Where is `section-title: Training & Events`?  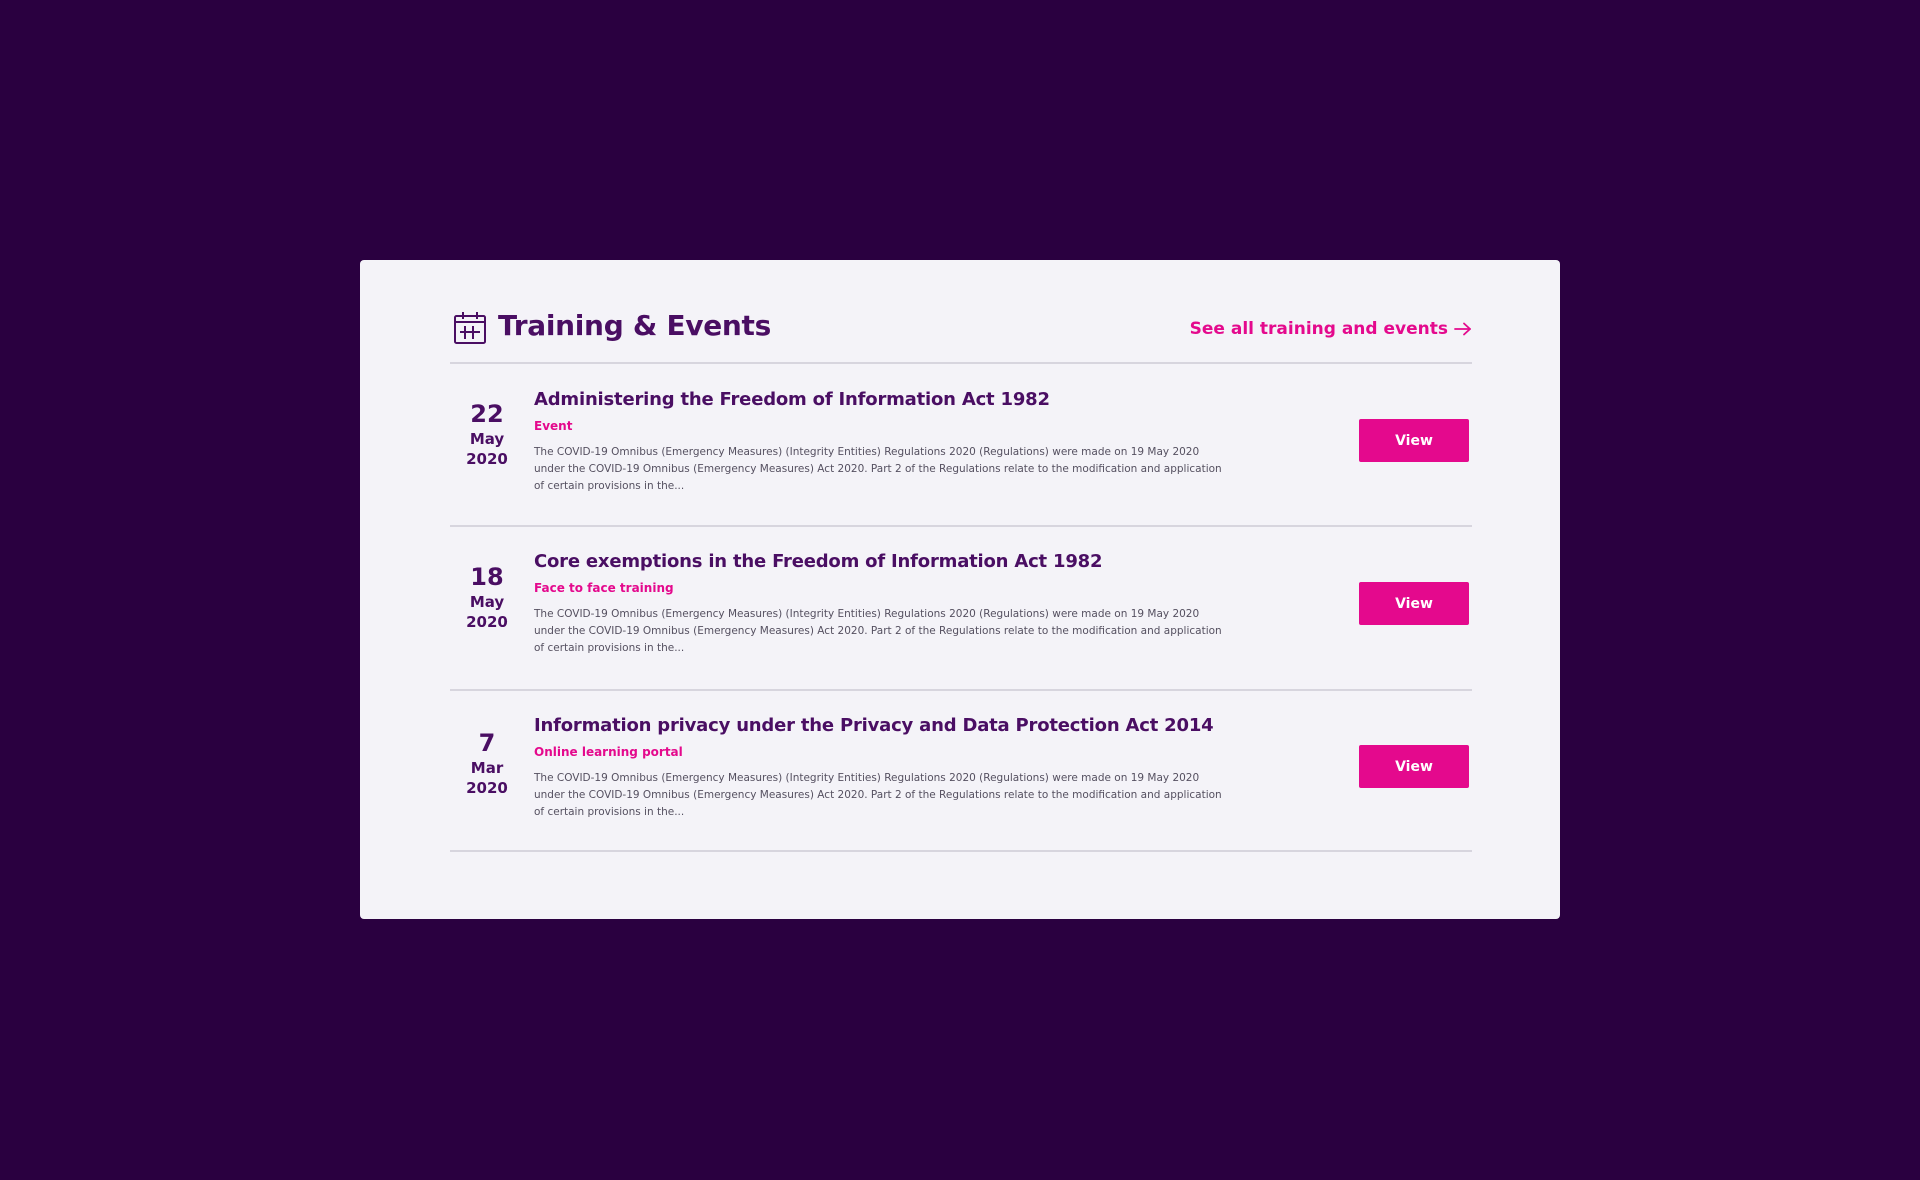
section-title: Training & Events is located at coordinates (634, 325).